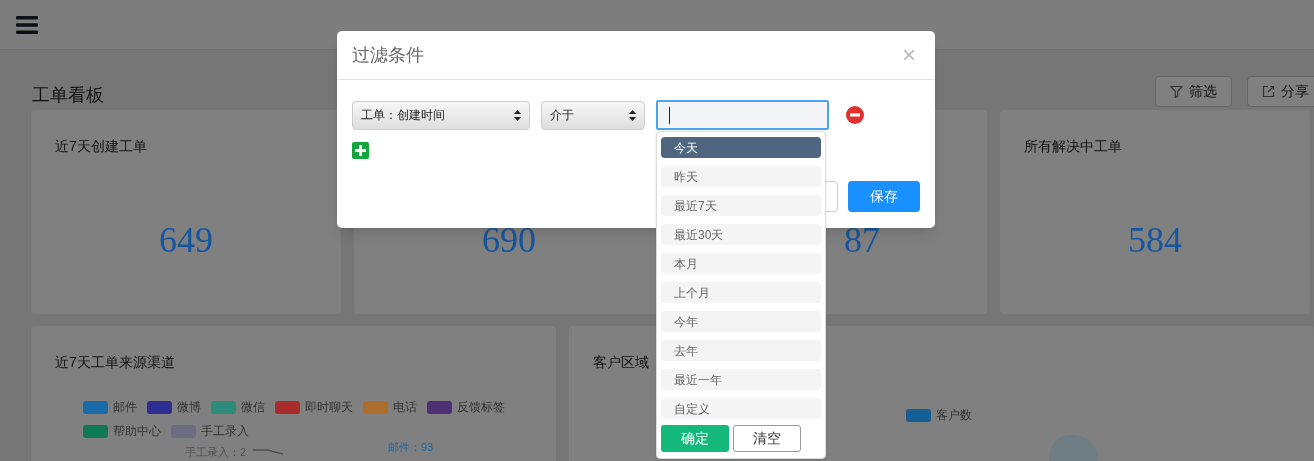  What do you see at coordinates (441, 115) in the screenshot?
I see `field-select: 工单：创建时间` at bounding box center [441, 115].